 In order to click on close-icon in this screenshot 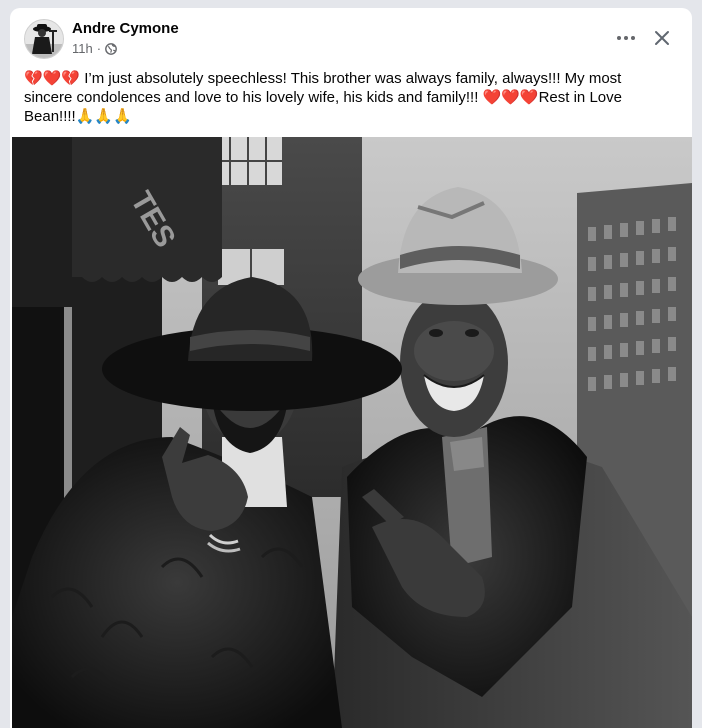, I will do `click(662, 38)`.